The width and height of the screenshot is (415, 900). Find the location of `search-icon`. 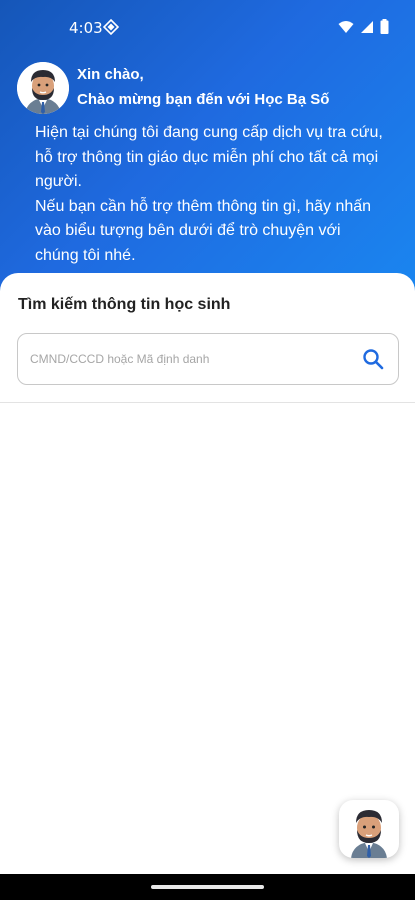

search-icon is located at coordinates (373, 359).